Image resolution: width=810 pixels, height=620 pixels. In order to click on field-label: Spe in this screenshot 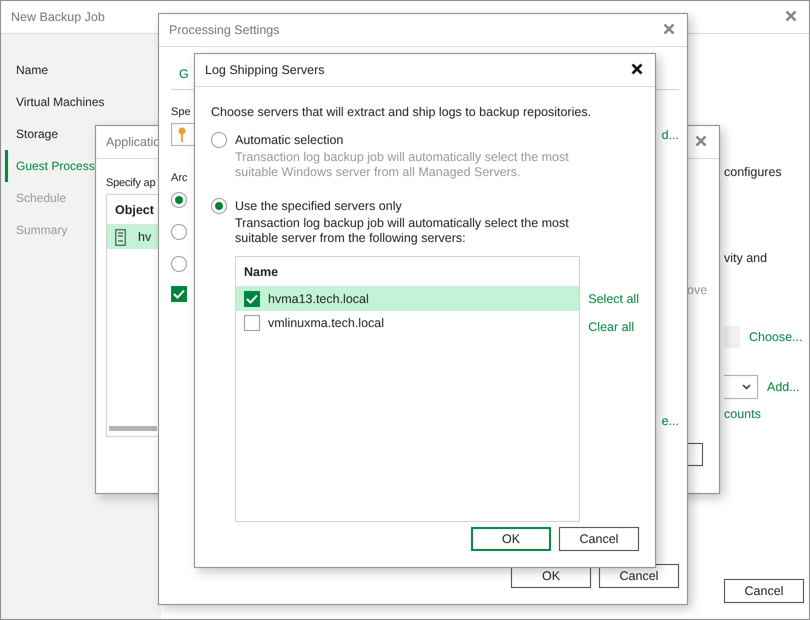, I will do `click(181, 112)`.